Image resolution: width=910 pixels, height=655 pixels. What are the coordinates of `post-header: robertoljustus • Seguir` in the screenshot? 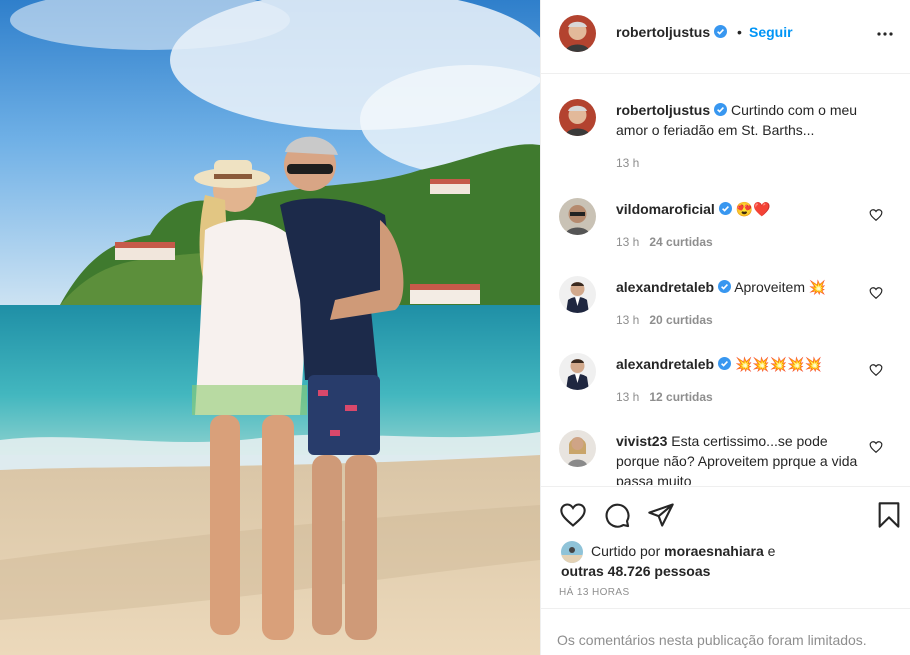 It's located at (725, 37).